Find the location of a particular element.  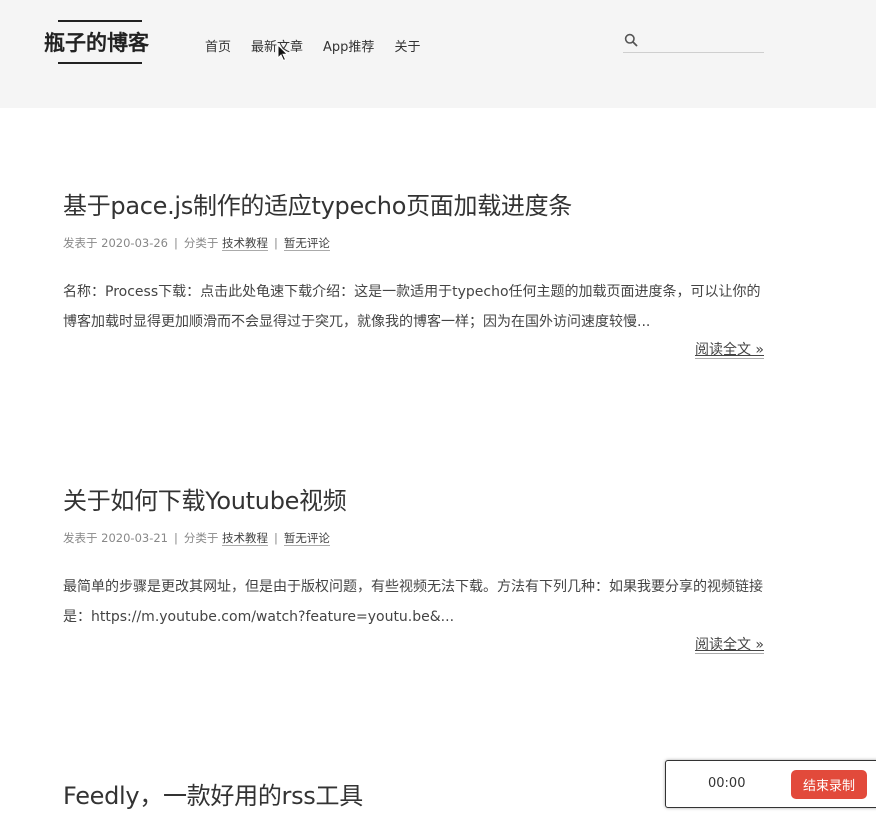

post-date: 发表于 2020-03-21 is located at coordinates (115, 538).